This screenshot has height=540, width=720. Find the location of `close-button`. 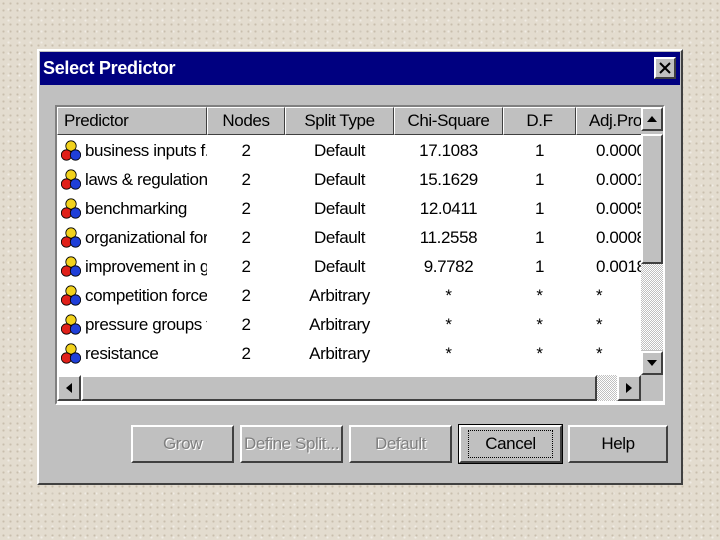

close-button is located at coordinates (665, 68).